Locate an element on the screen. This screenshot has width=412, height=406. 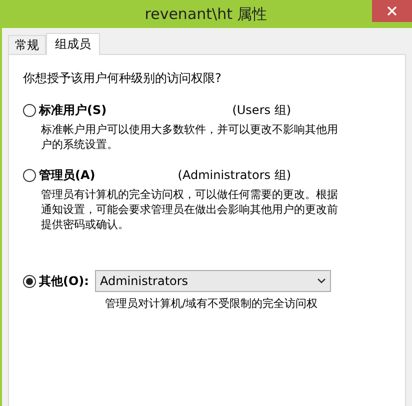
option-label: 其他(O): is located at coordinates (64, 281).